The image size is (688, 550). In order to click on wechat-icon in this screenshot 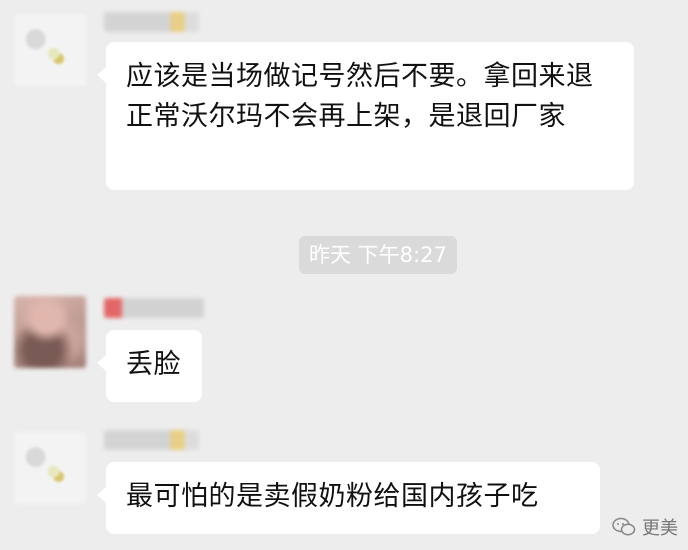, I will do `click(624, 526)`.